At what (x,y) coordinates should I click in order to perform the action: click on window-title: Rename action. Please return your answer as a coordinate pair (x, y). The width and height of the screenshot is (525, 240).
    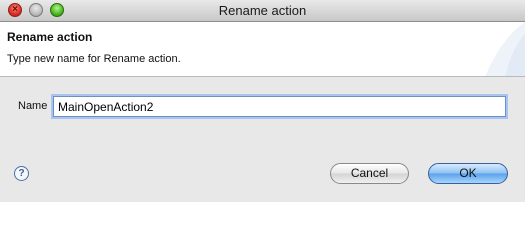
    Looking at the image, I should click on (262, 10).